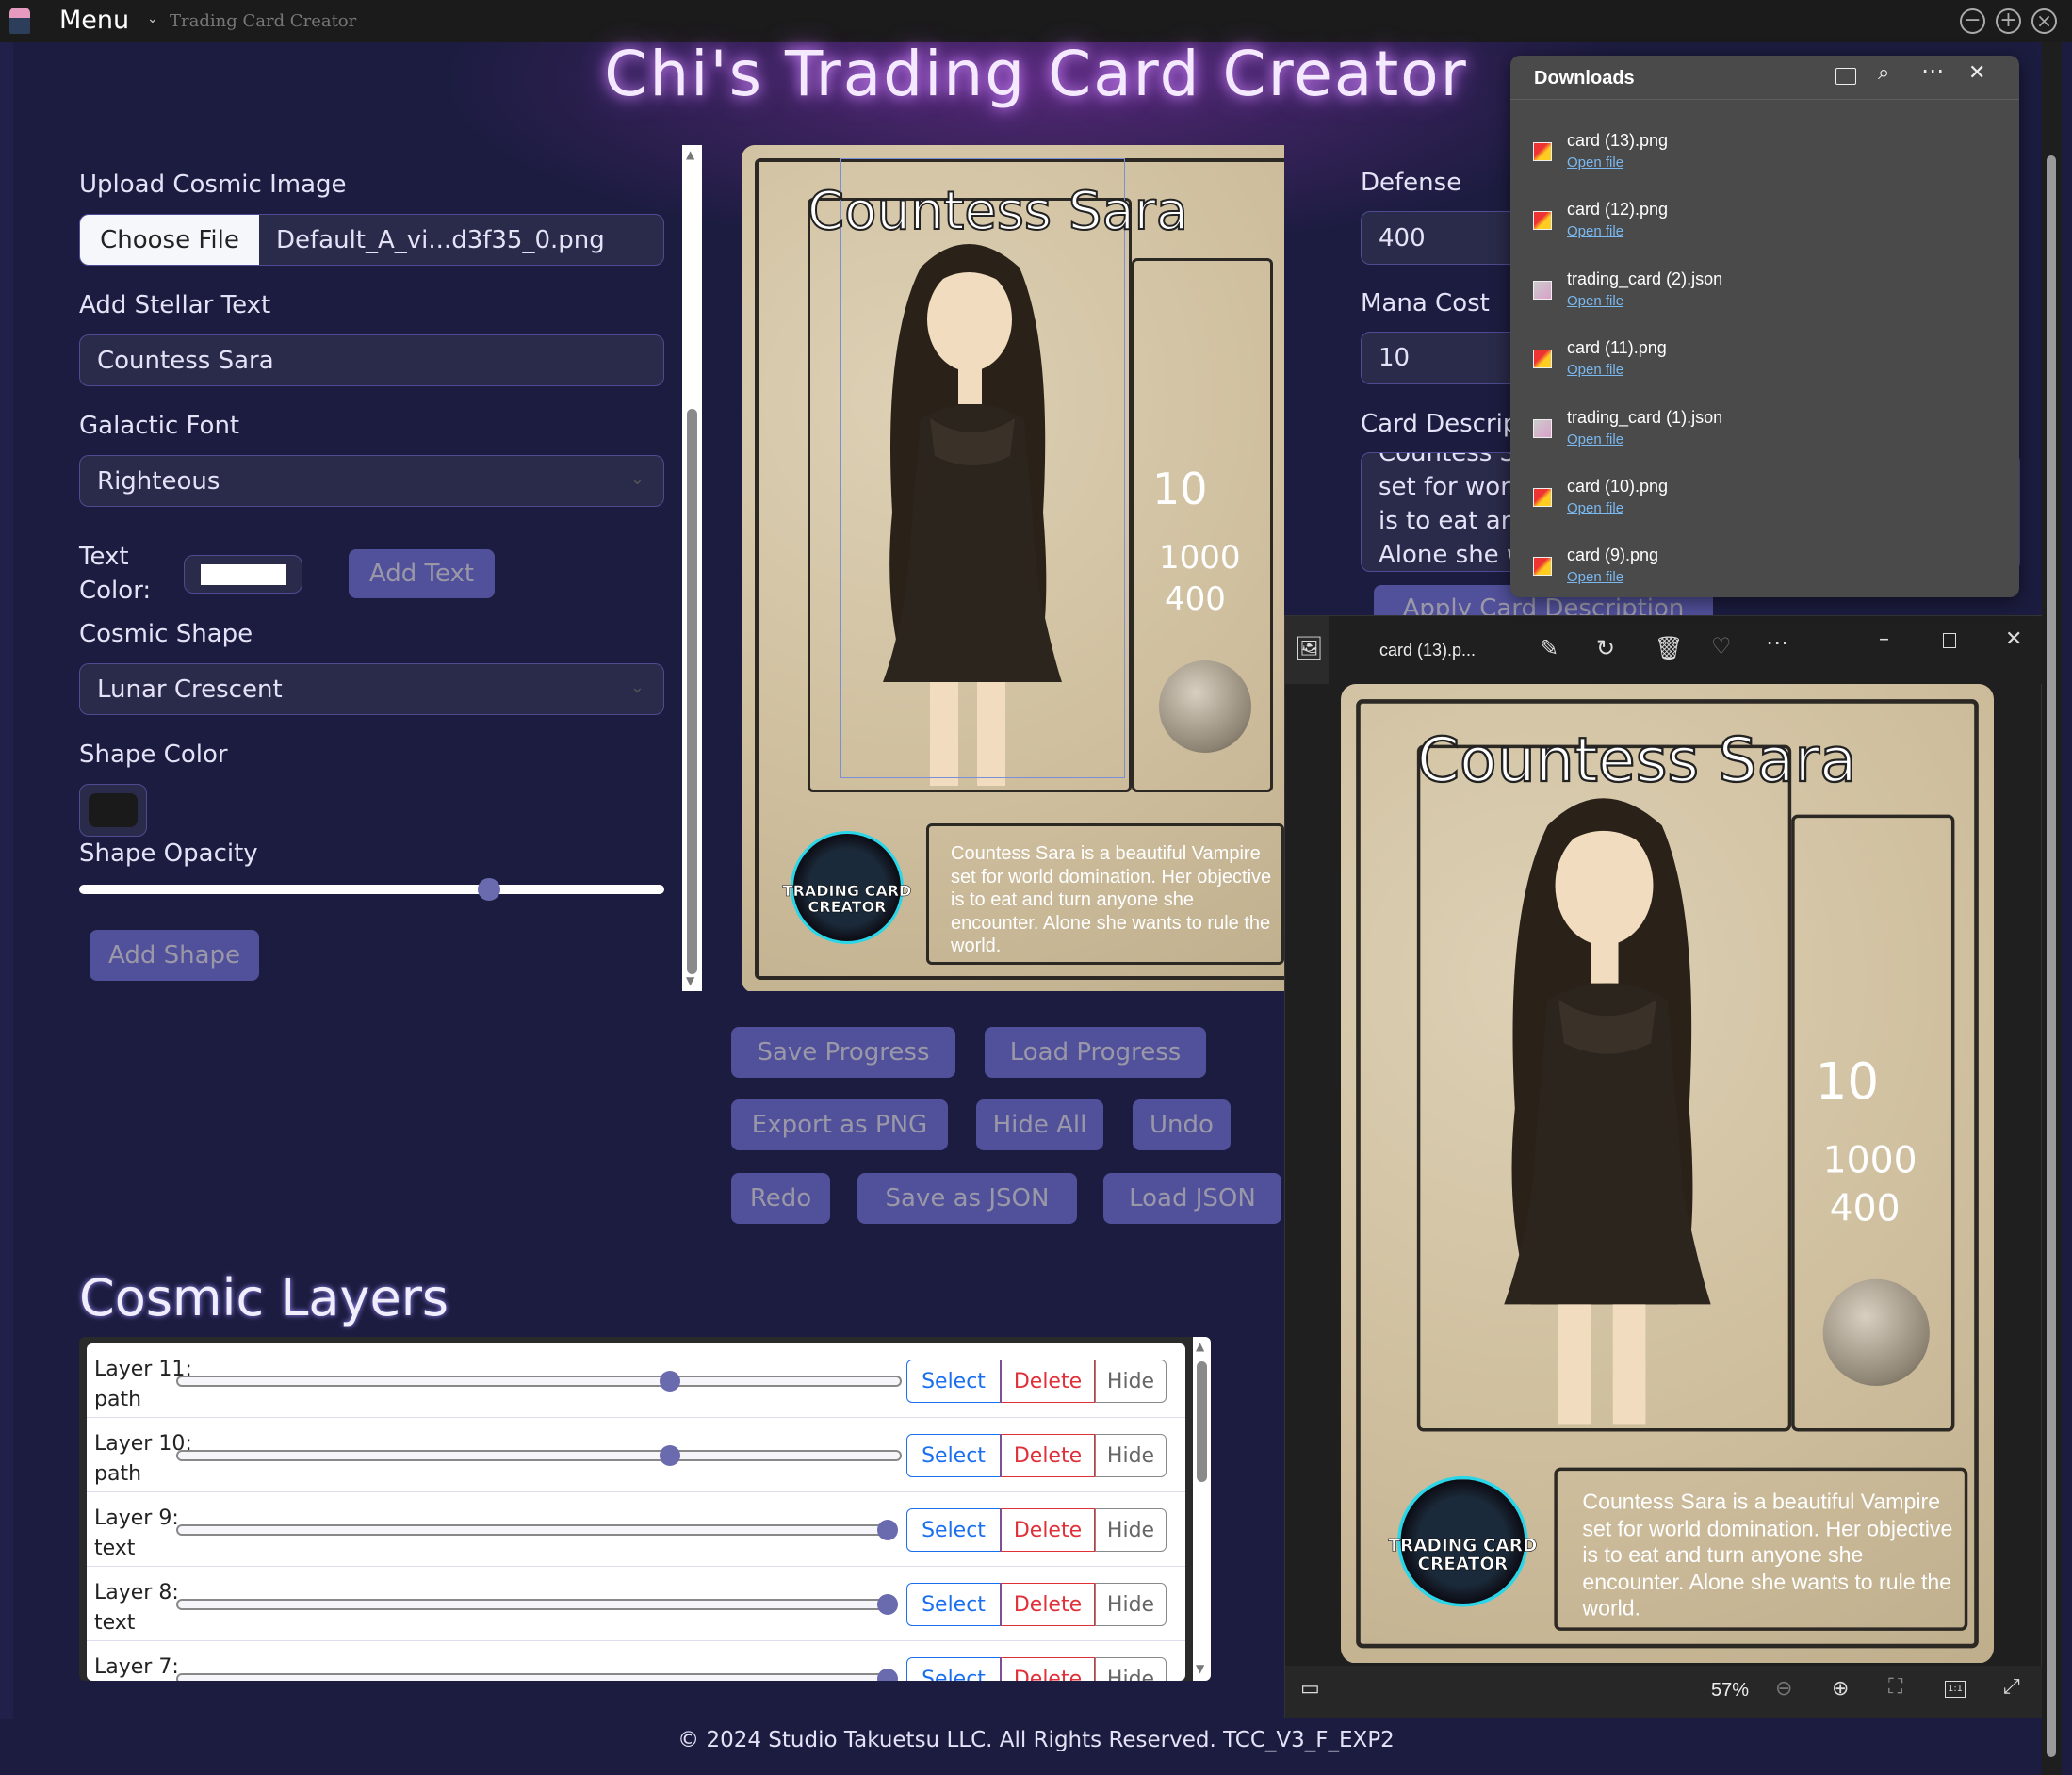 Image resolution: width=2072 pixels, height=1775 pixels. I want to click on crescent-shape, so click(1876, 1332).